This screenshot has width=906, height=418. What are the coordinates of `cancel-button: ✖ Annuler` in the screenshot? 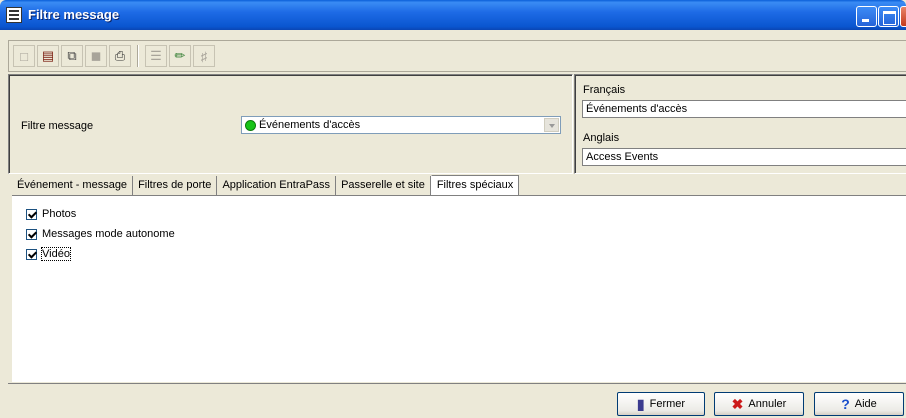 It's located at (759, 404).